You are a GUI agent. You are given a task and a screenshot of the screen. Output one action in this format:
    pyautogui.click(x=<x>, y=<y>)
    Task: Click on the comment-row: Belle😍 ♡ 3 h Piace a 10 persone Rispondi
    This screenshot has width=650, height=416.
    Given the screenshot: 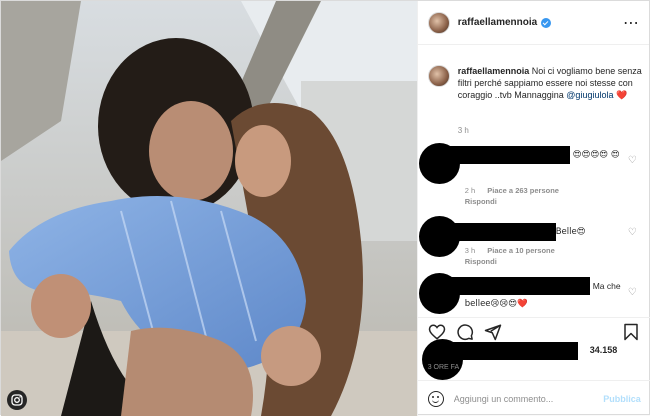 What is the action you would take?
    pyautogui.click(x=534, y=241)
    